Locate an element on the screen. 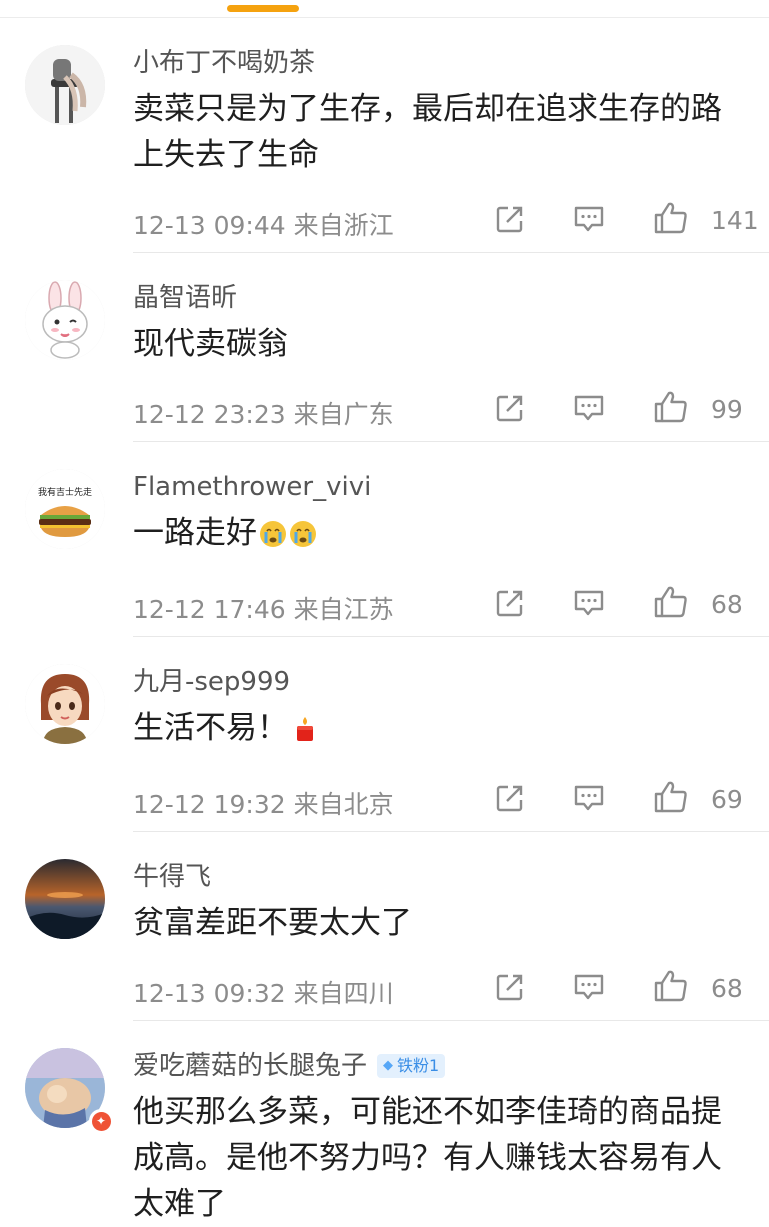 This screenshot has height=1227, width=769. timestamp-location: 12-13 09:32 来自四川 is located at coordinates (263, 992).